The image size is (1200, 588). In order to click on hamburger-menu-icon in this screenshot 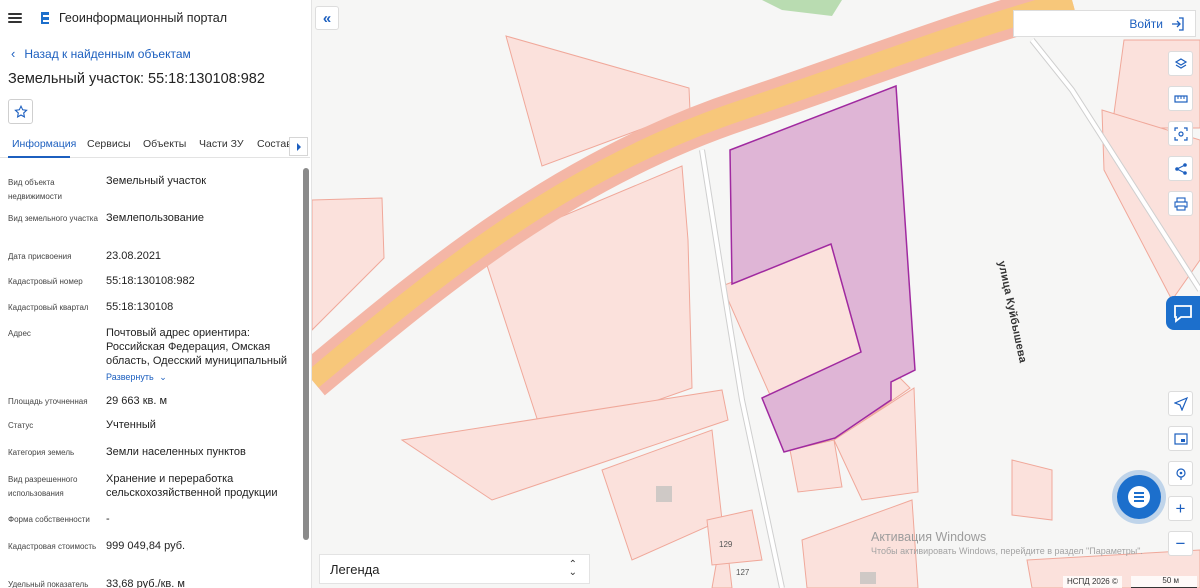, I will do `click(15, 18)`.